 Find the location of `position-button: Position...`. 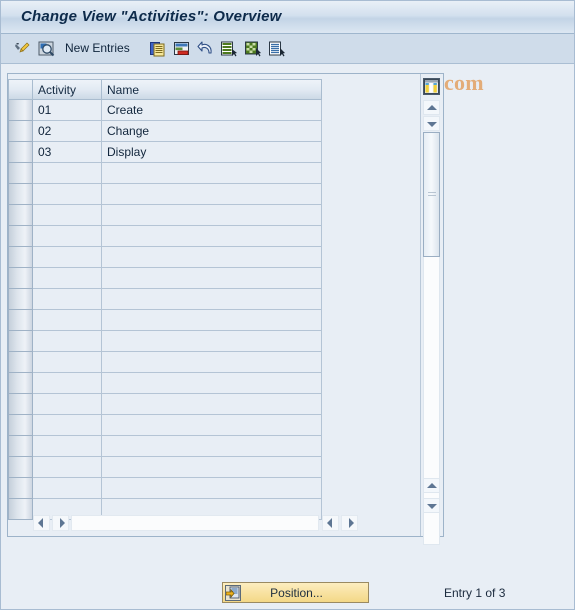

position-button: Position... is located at coordinates (295, 592).